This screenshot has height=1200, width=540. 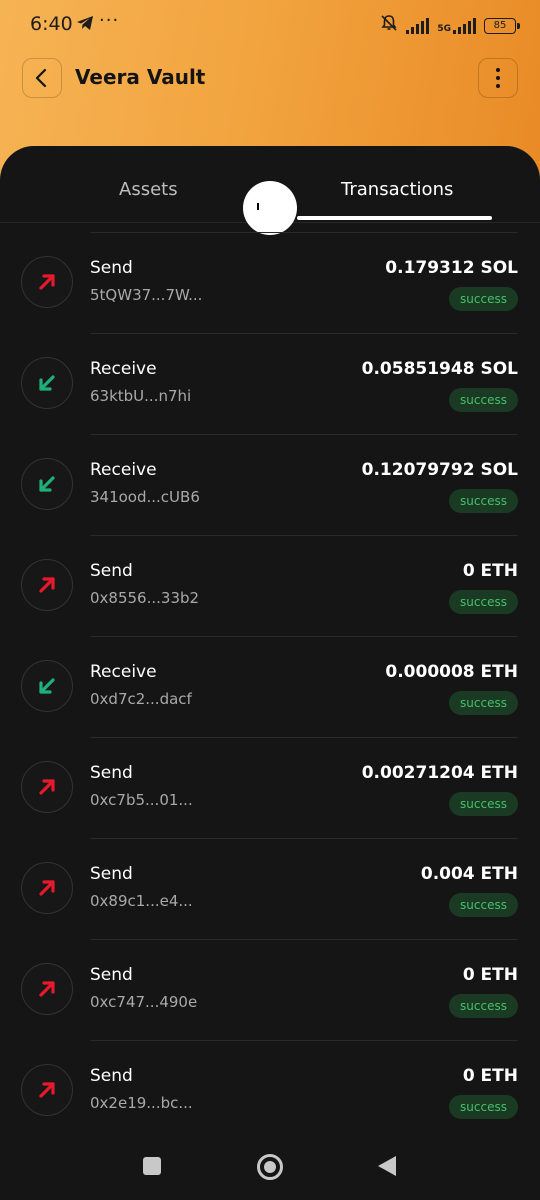 What do you see at coordinates (456, 25) in the screenshot?
I see `network-5g-icon: 5G` at bounding box center [456, 25].